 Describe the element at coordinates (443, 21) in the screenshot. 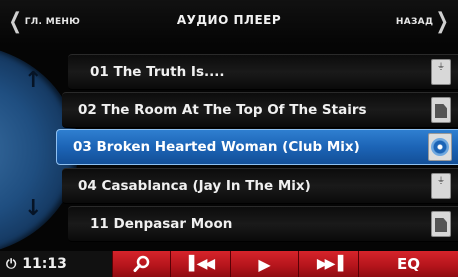

I see `chevron-right-icon: ❯` at that location.